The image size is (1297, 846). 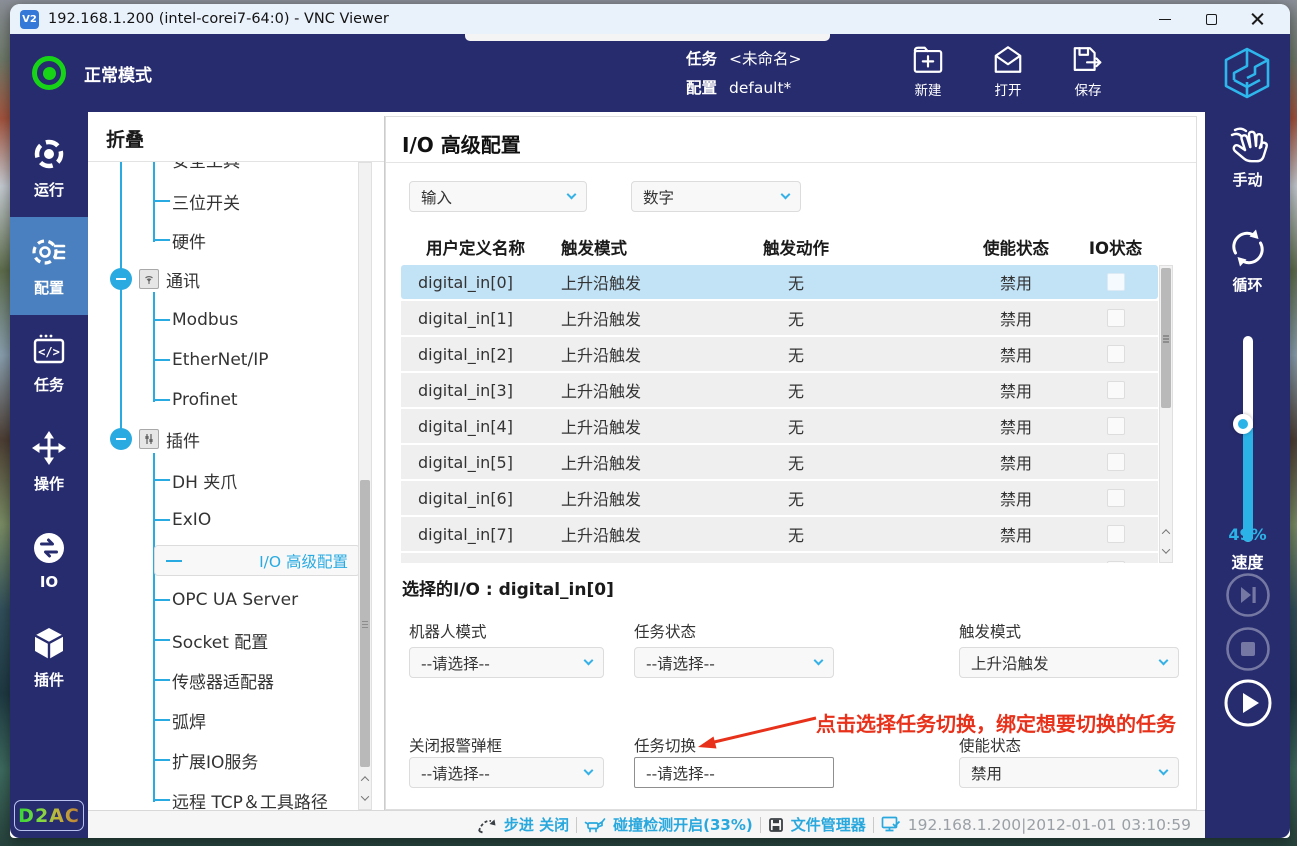 What do you see at coordinates (365, 623) in the screenshot?
I see `tree-scrollbar-thumb` at bounding box center [365, 623].